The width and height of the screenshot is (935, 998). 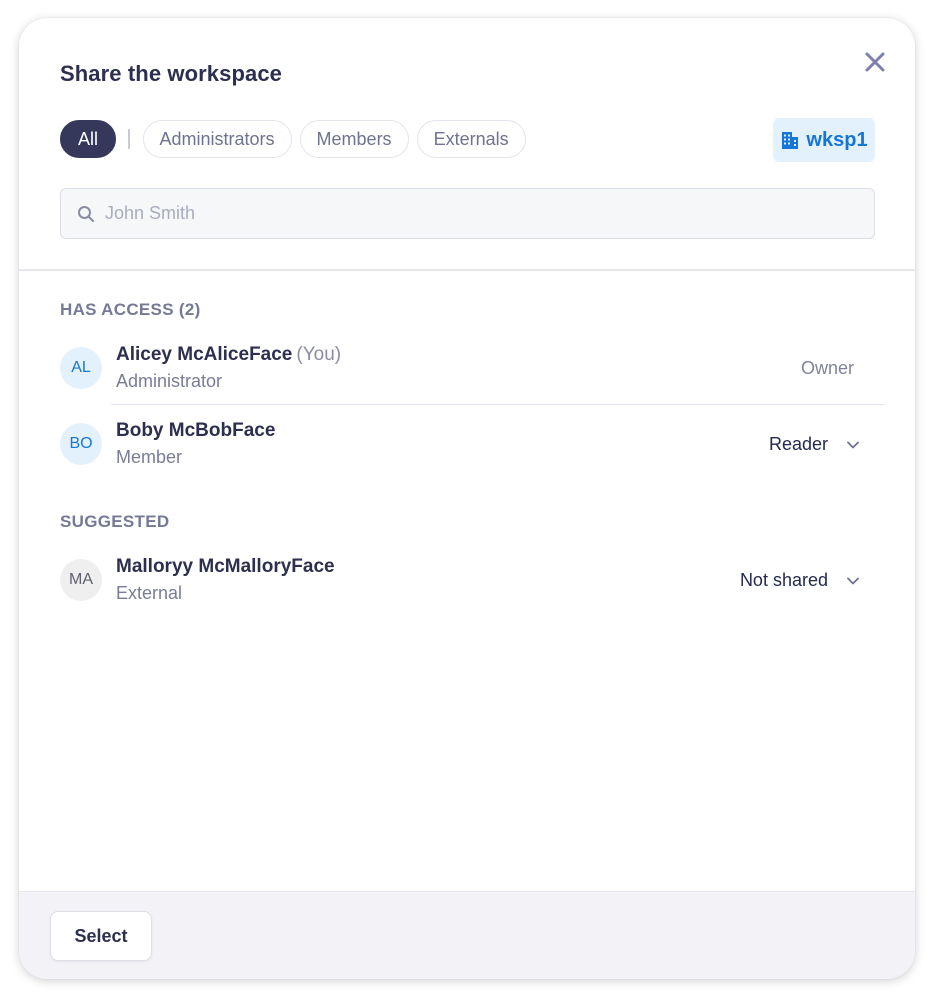 I want to click on workspace-badge: wksp1, so click(x=824, y=140).